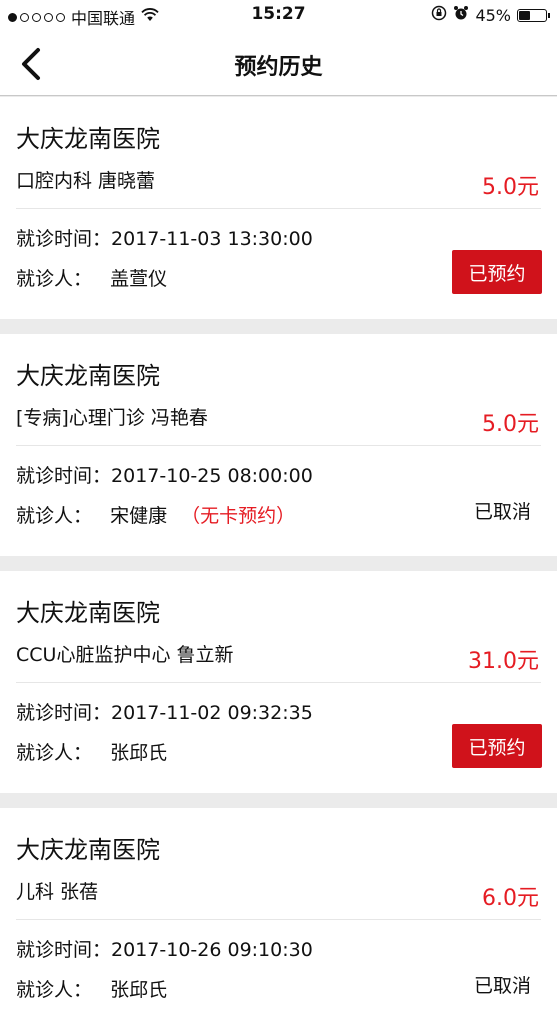 This screenshot has width=557, height=1030. What do you see at coordinates (139, 279) in the screenshot?
I see `patient-name: 盖萱仪` at bounding box center [139, 279].